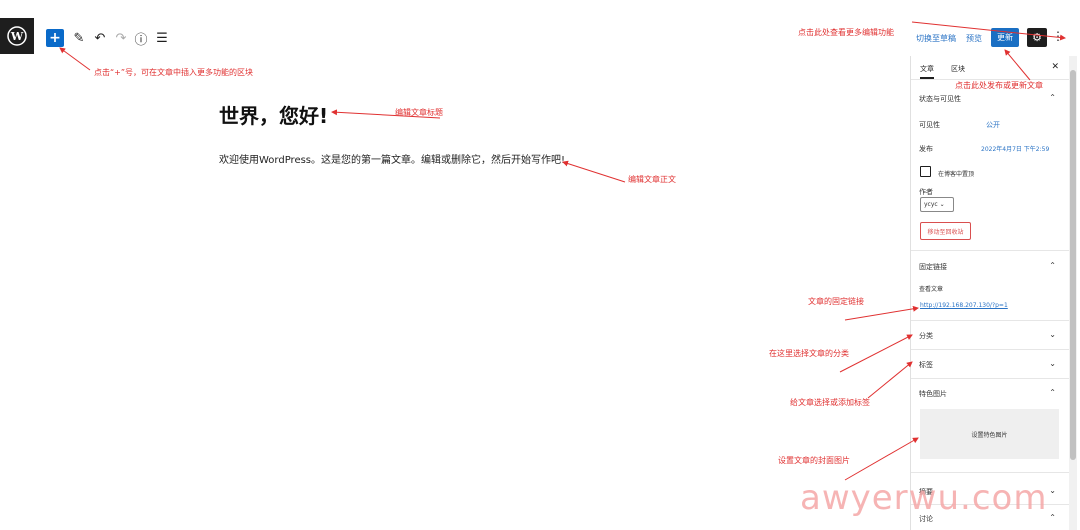 Image resolution: width=1080 pixels, height=530 pixels. What do you see at coordinates (1037, 37) in the screenshot?
I see `settings-gear-icon: ⚙` at bounding box center [1037, 37].